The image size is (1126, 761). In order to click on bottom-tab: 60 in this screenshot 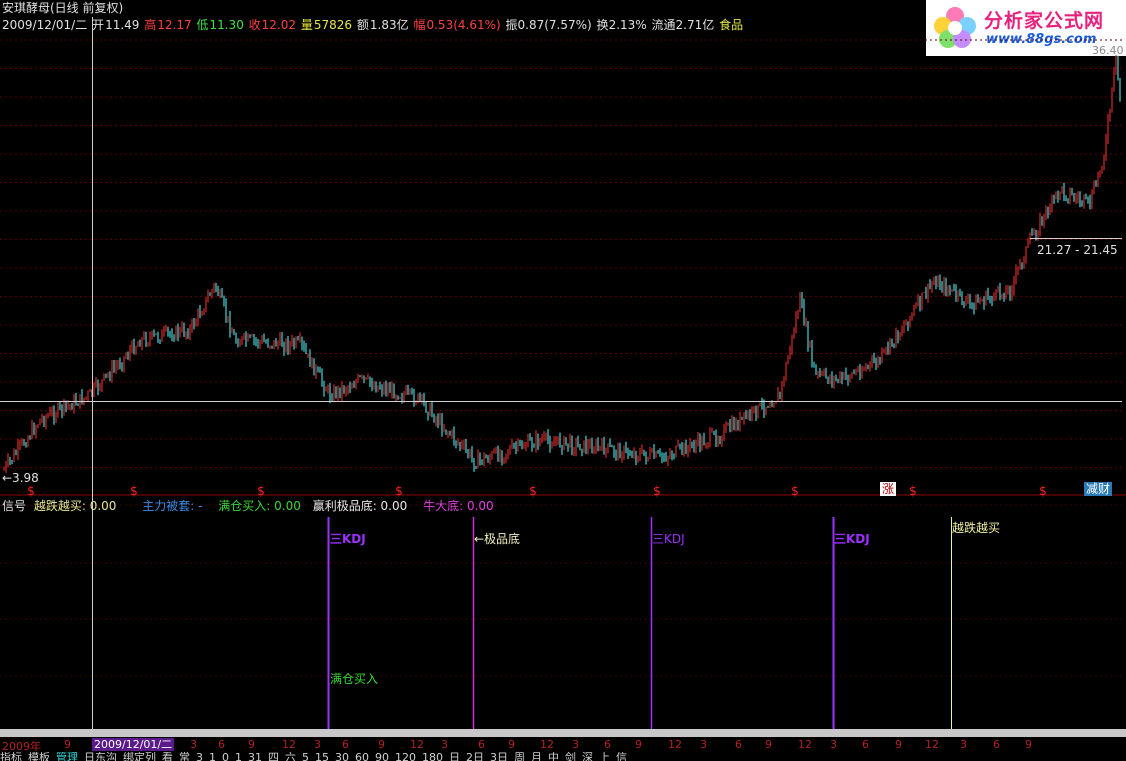, I will do `click(362, 756)`.